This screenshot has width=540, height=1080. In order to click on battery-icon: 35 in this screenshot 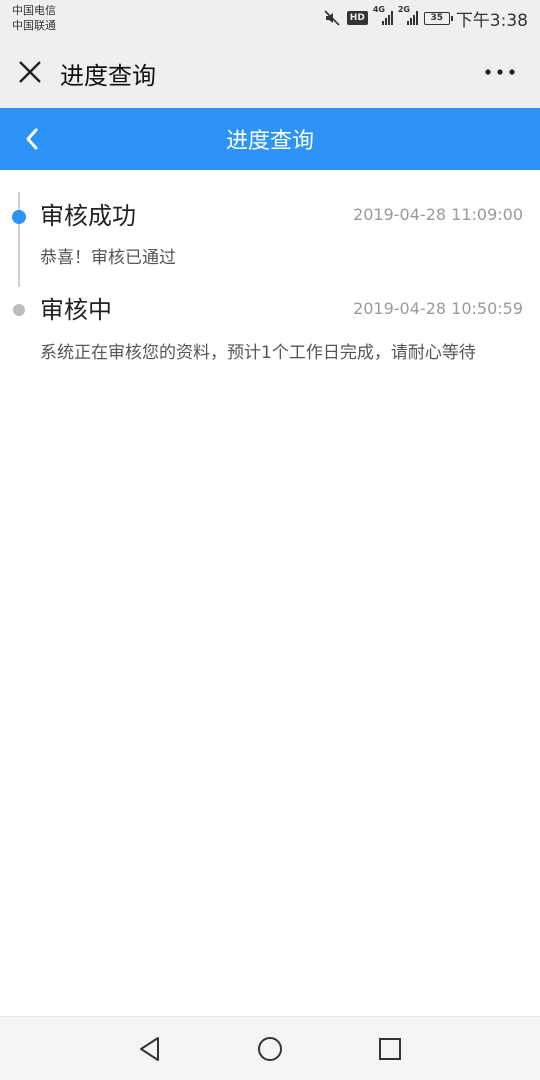, I will do `click(438, 18)`.